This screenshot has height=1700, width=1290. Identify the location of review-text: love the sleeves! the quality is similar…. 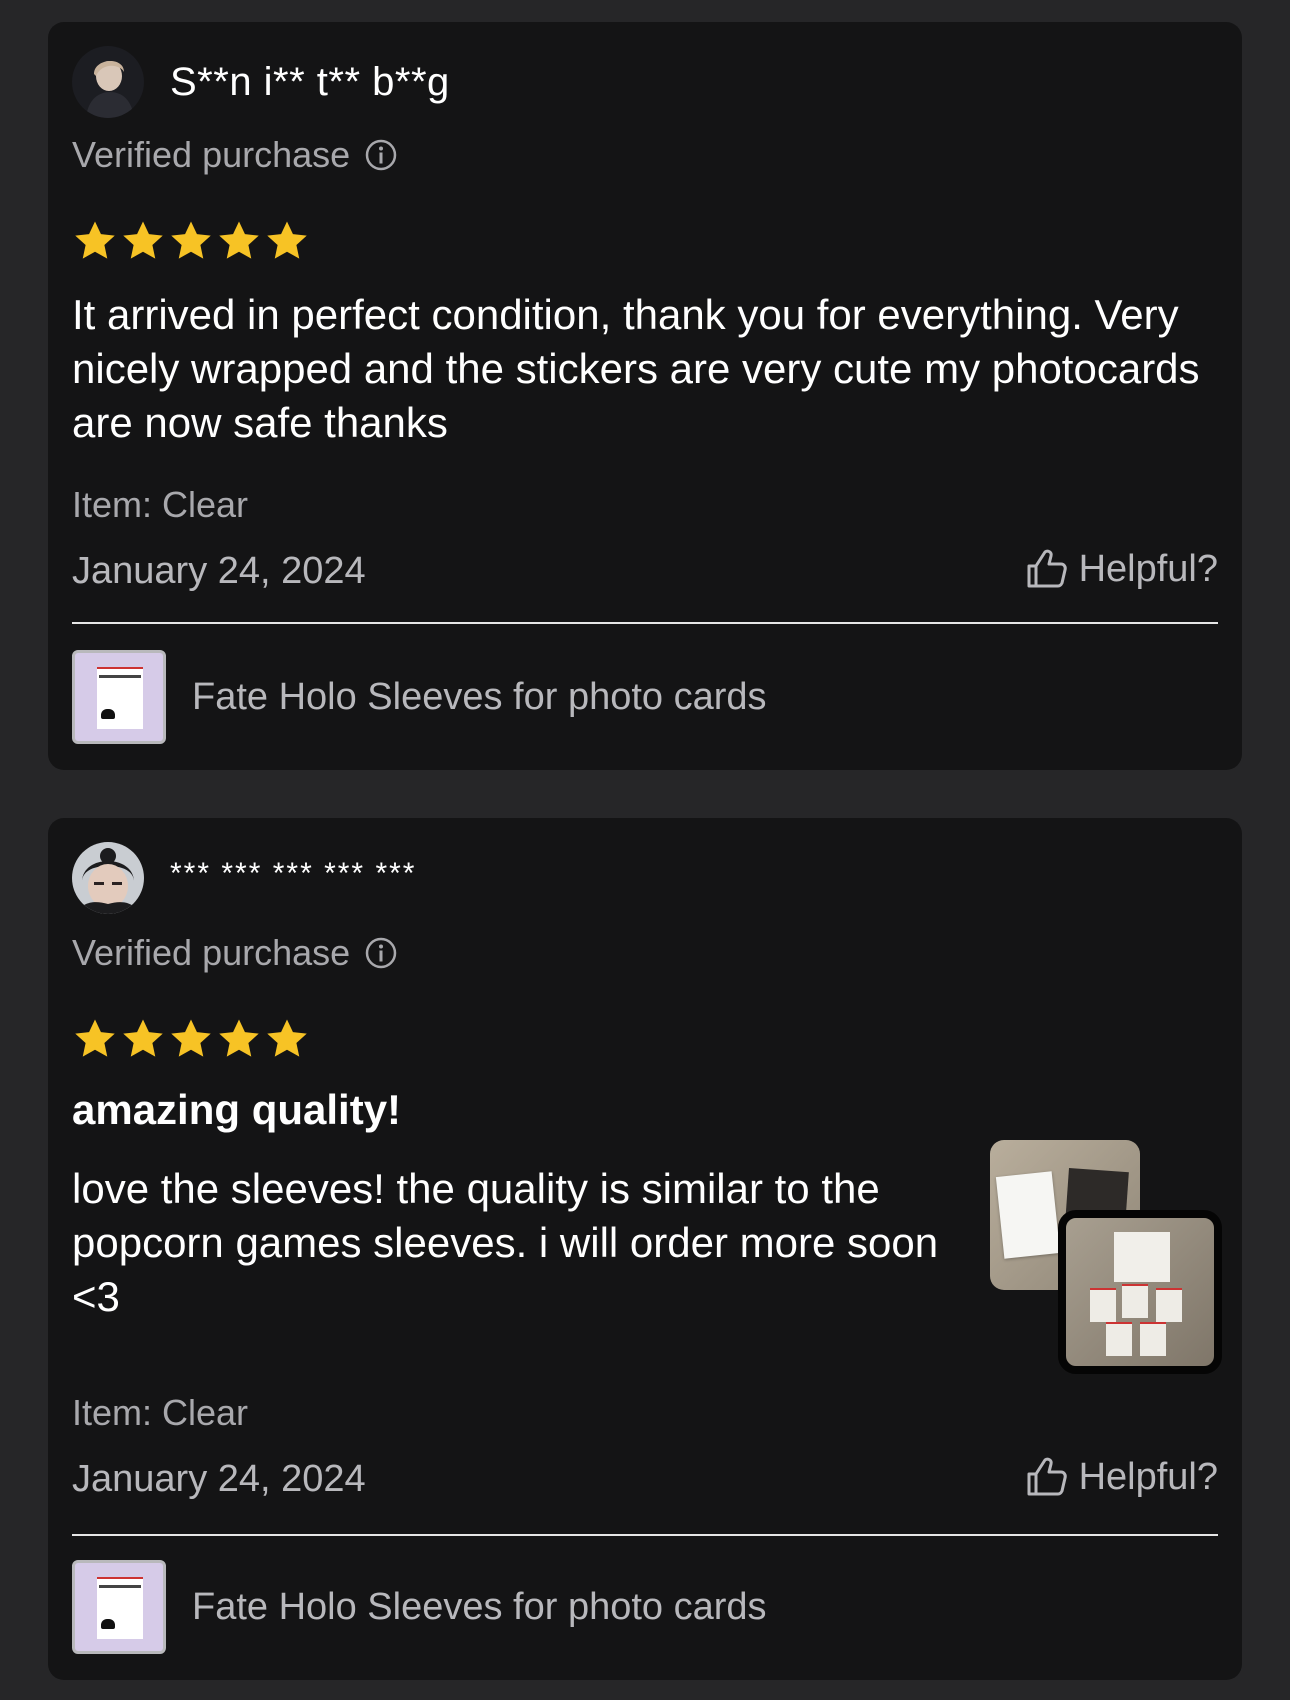
(505, 1242).